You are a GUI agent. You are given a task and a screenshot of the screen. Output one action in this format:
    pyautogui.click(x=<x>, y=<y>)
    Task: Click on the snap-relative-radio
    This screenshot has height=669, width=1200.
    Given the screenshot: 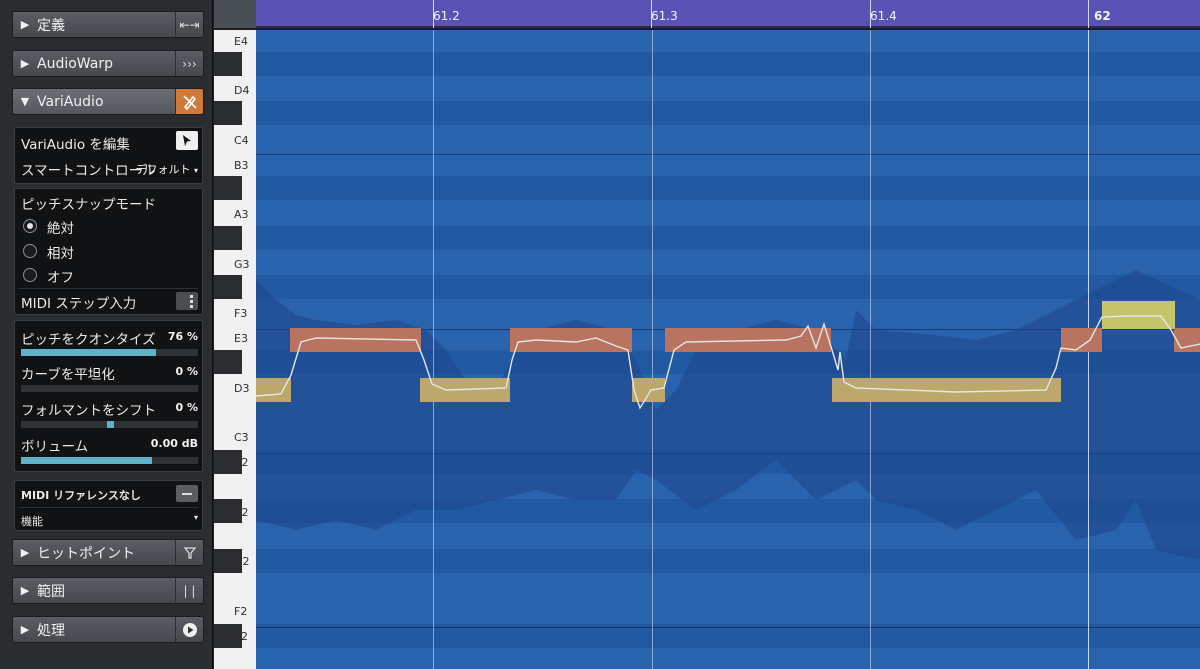 What is the action you would take?
    pyautogui.click(x=30, y=251)
    